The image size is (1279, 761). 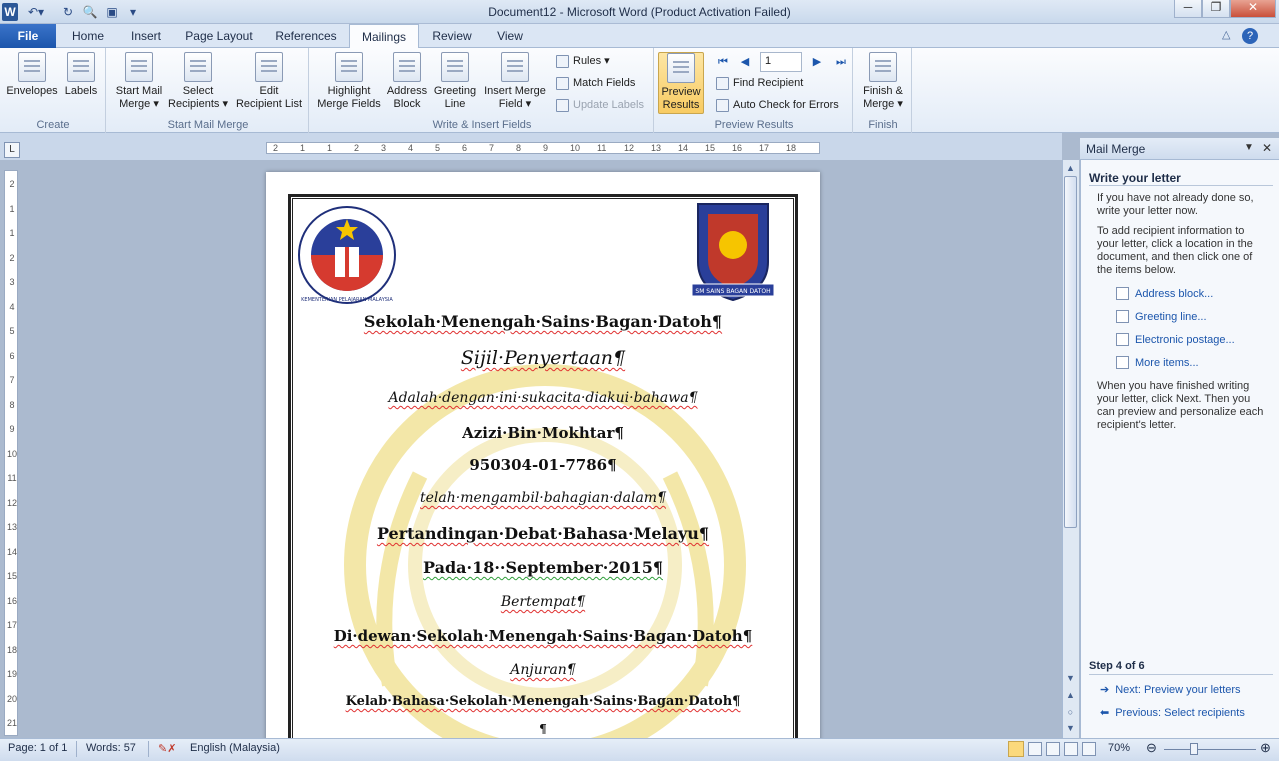 What do you see at coordinates (575, 148) in the screenshot?
I see `ruler-tick-label: 10` at bounding box center [575, 148].